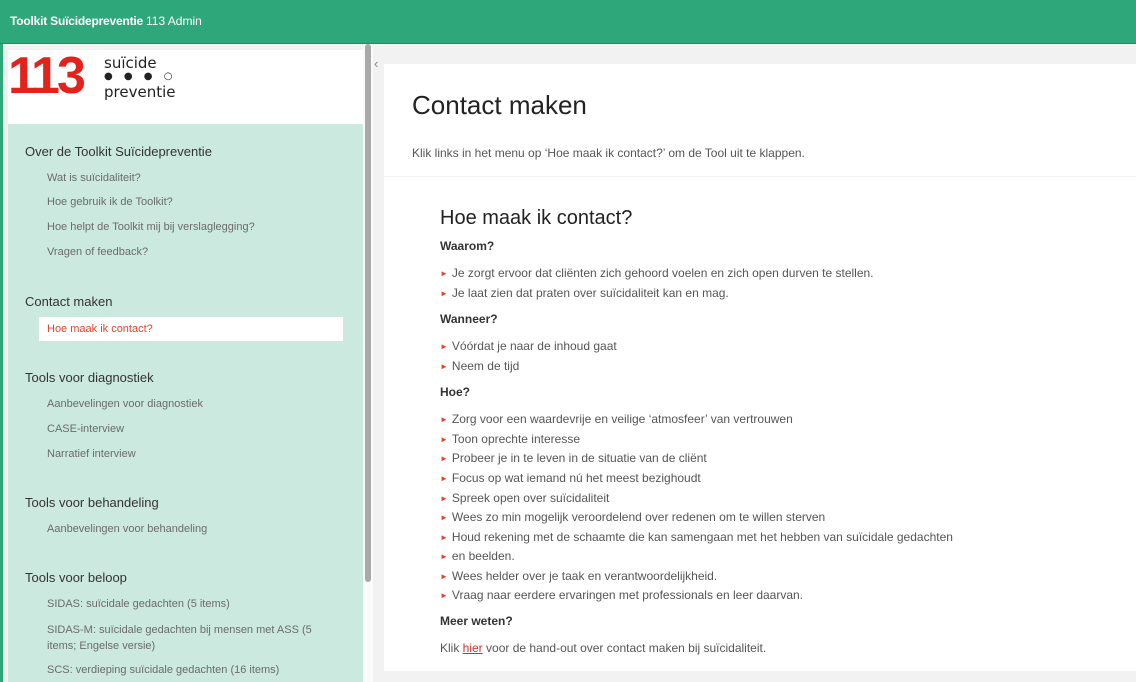 The width and height of the screenshot is (1136, 682). I want to click on sidebar-item-hoe-gebruik: Hoe gebruik ik de Toolkit?, so click(110, 202).